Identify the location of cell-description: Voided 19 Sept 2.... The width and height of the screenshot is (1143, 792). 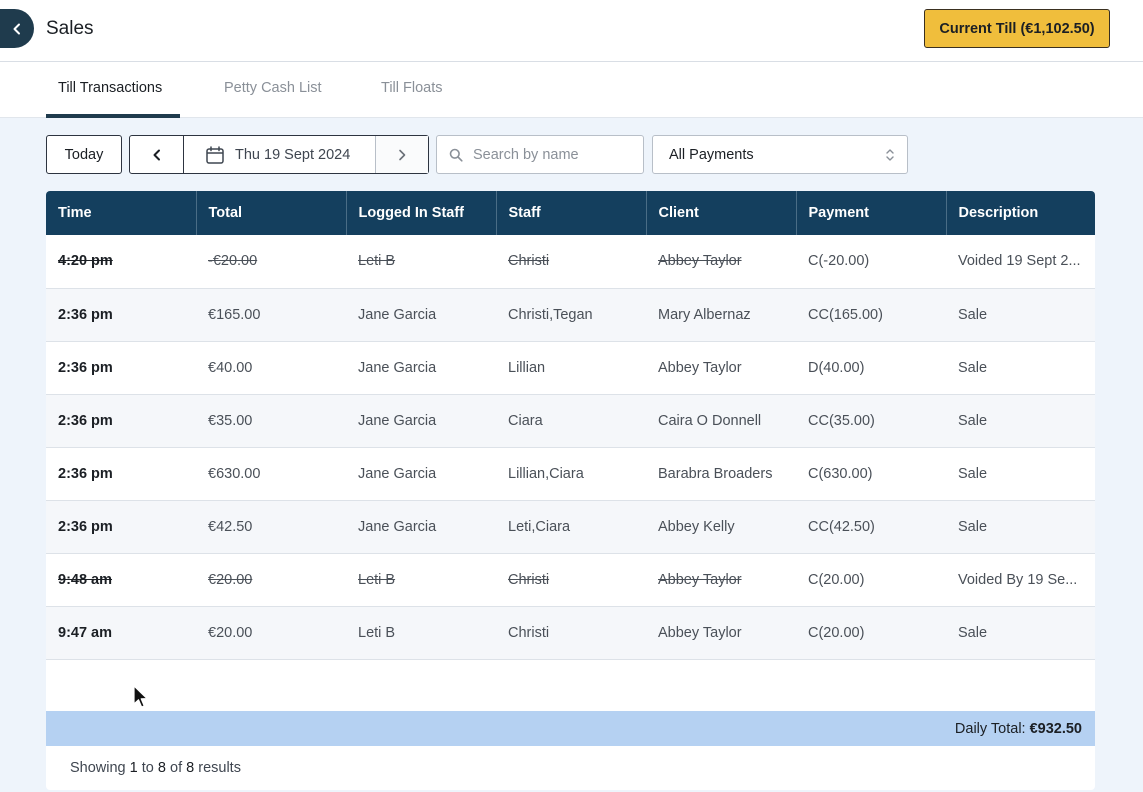
(1019, 261).